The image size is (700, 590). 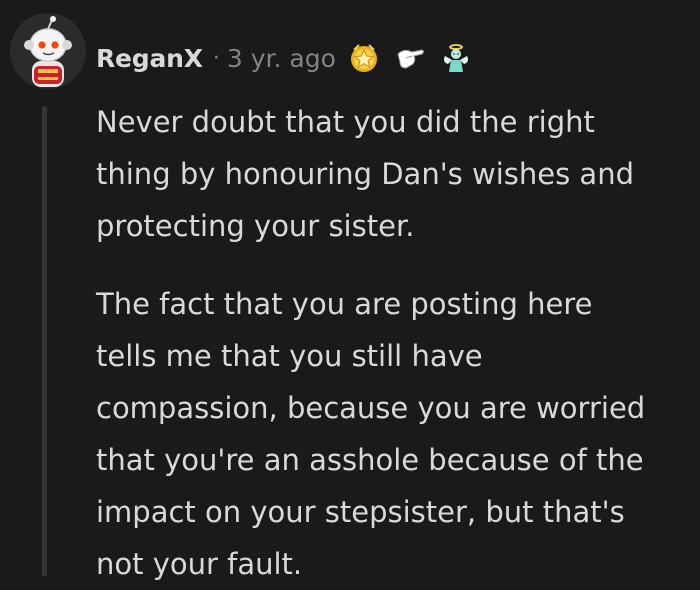 I want to click on comment-text-line: The fact that you are posting here, so click(x=344, y=304).